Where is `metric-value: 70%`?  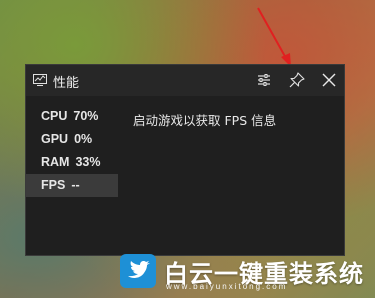
metric-value: 70% is located at coordinates (86, 116).